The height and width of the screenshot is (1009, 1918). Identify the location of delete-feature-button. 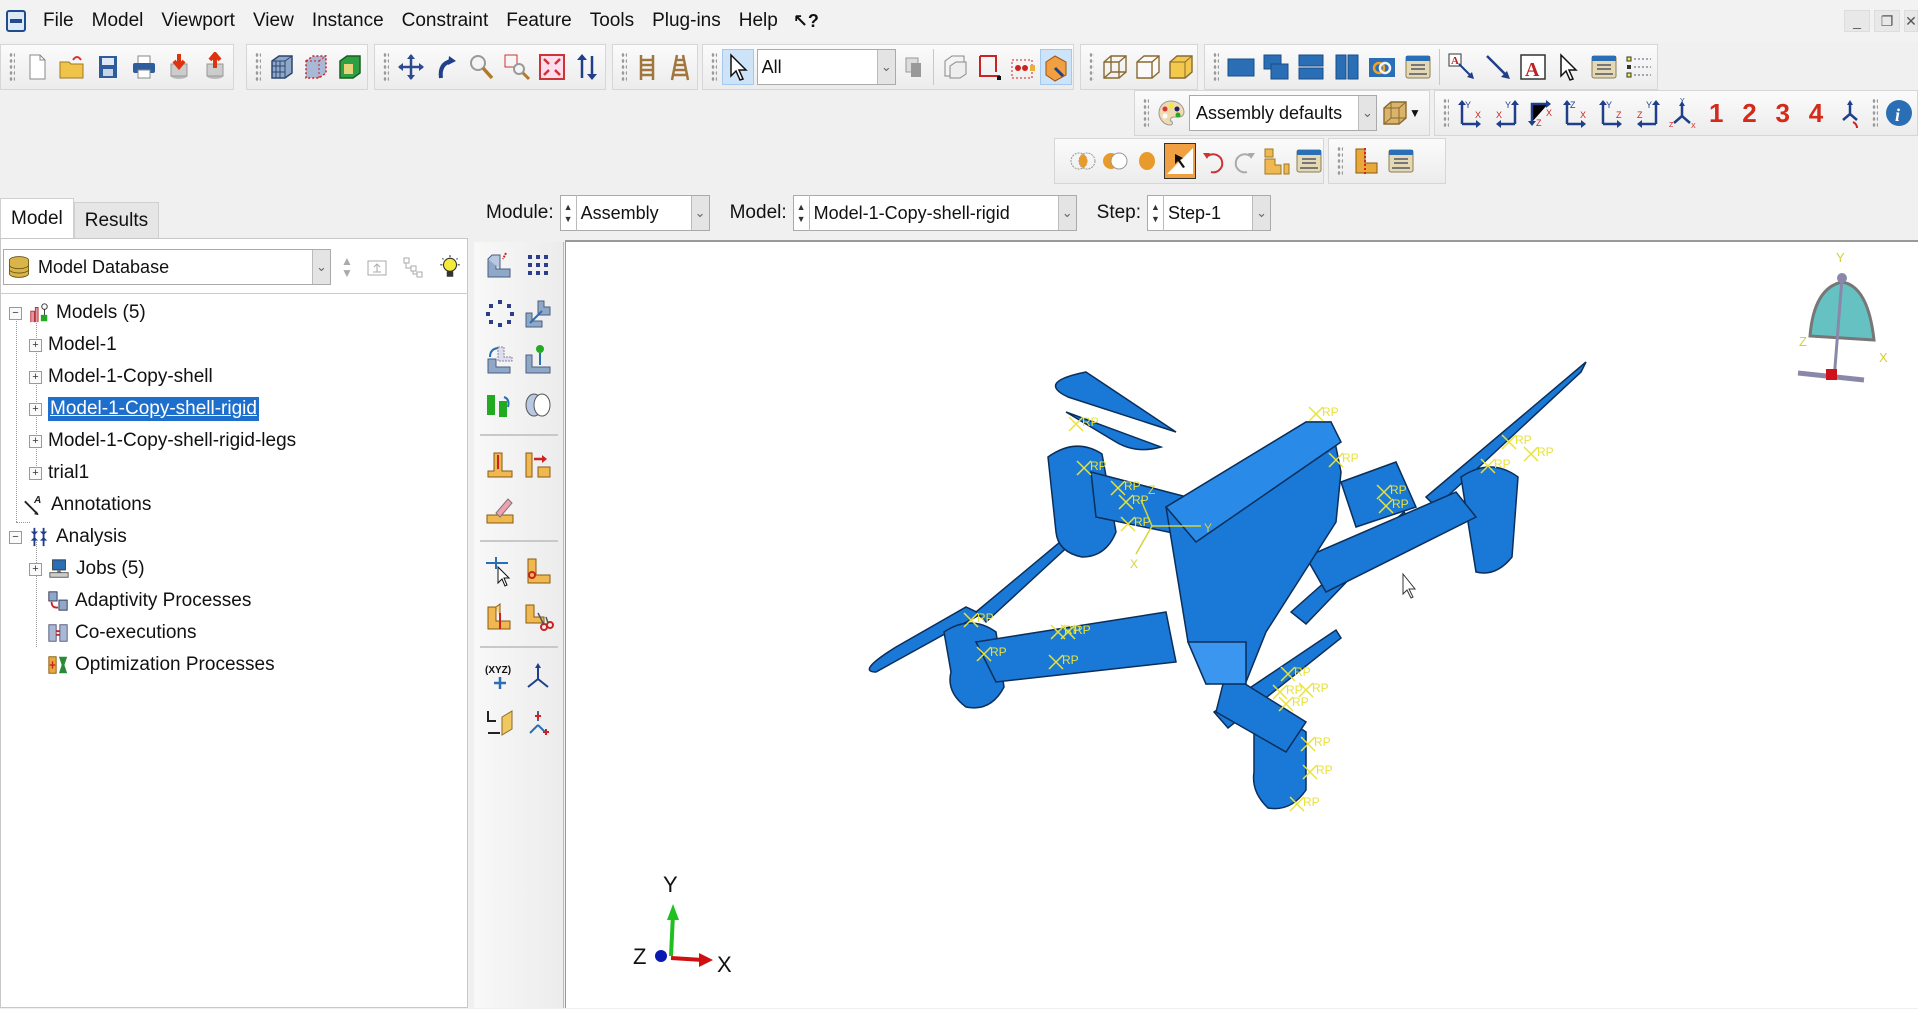
(500, 511).